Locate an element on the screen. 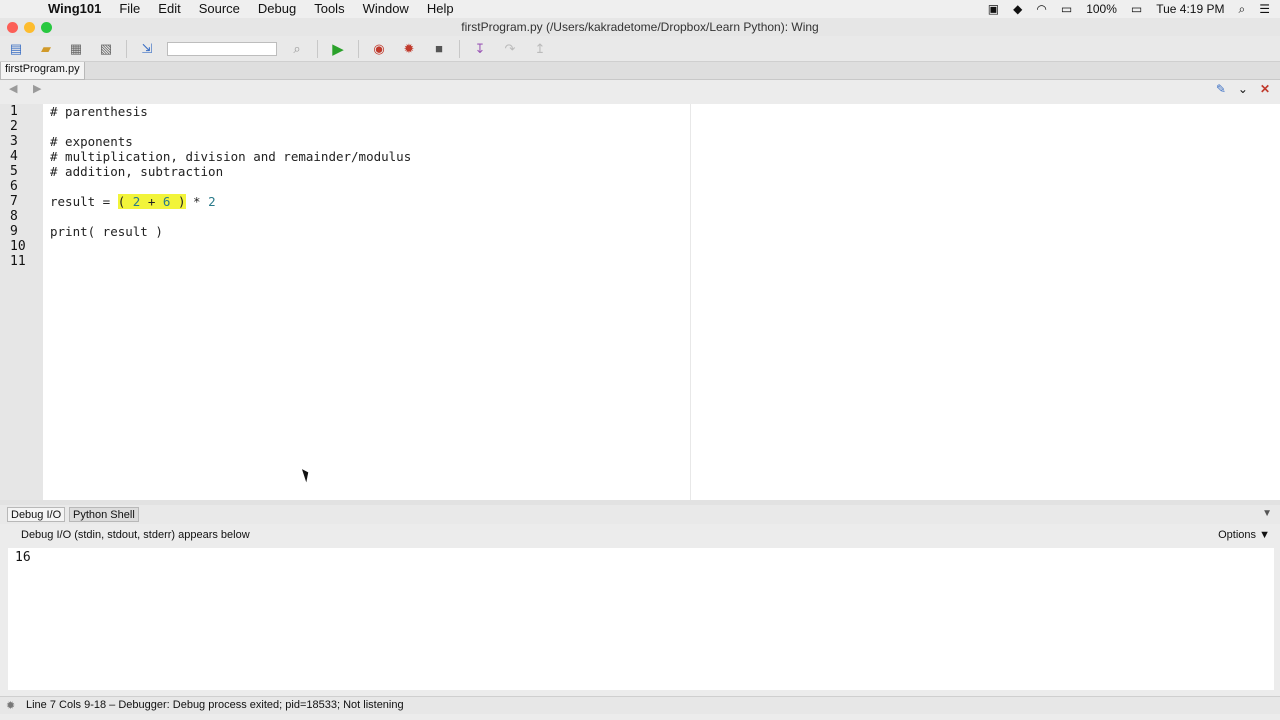 This screenshot has height=720, width=1280. spotlight-icon: ⌕ is located at coordinates (1242, 9).